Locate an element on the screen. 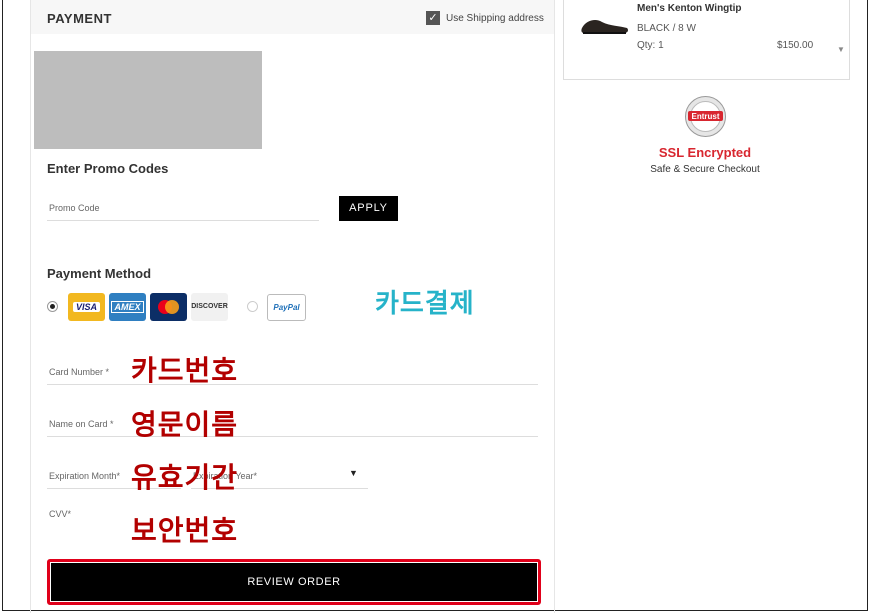 This screenshot has width=870, height=613. amex-label: AMEX is located at coordinates (127, 307).